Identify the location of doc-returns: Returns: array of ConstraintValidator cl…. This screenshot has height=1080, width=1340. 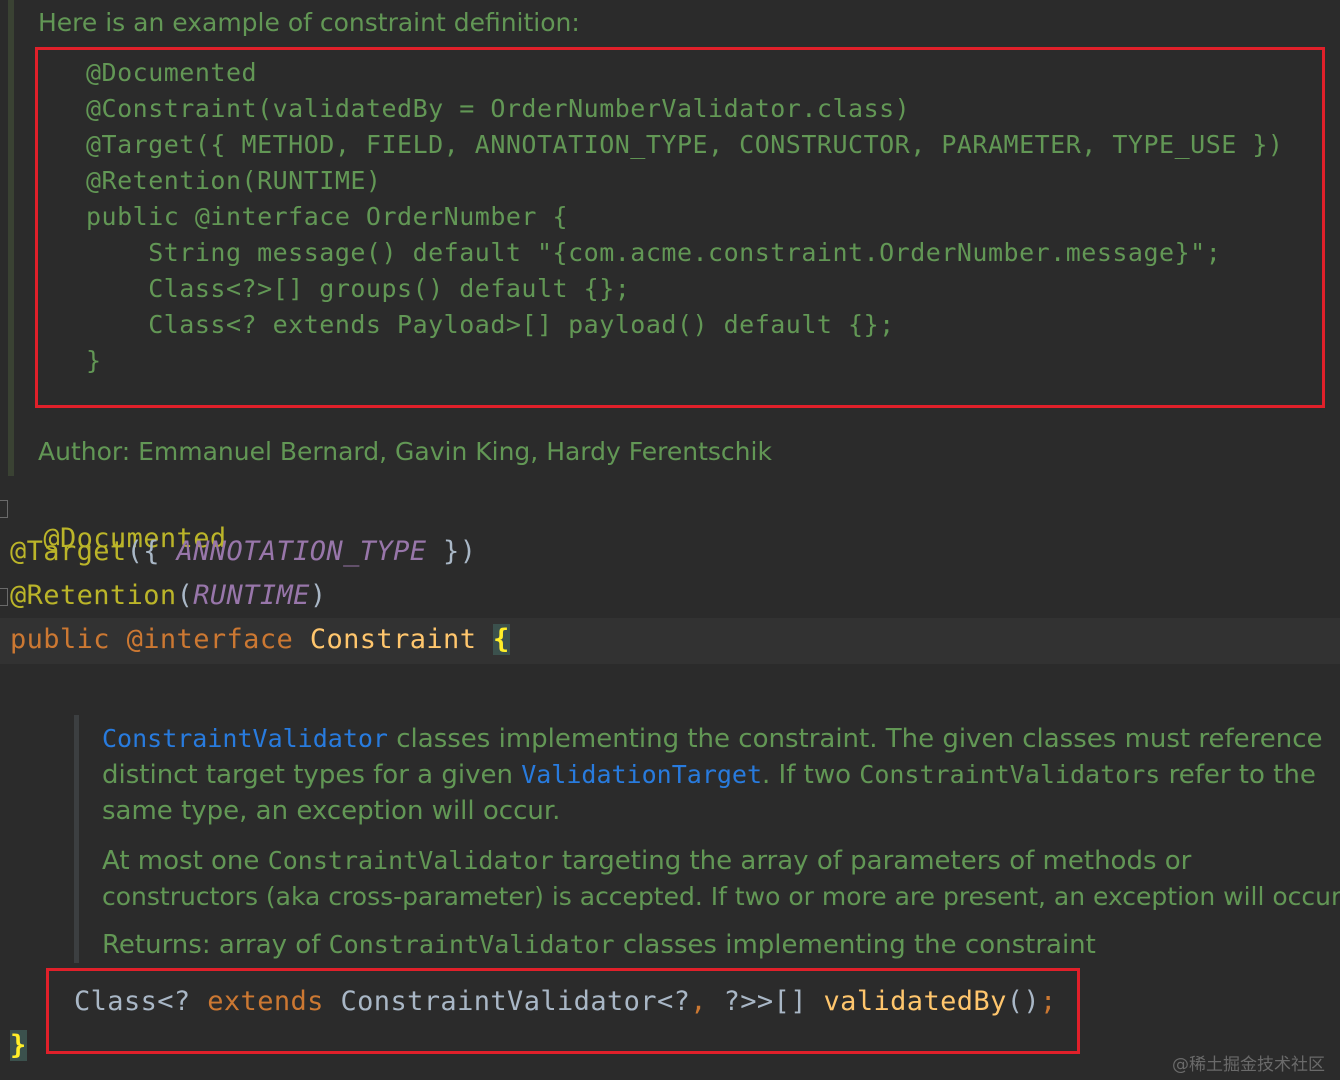
(599, 945).